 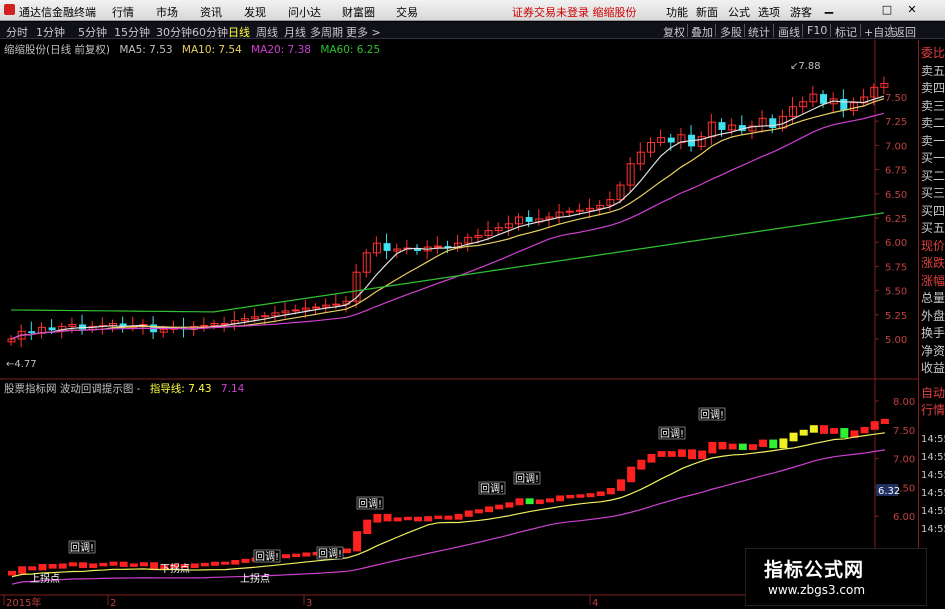 What do you see at coordinates (933, 298) in the screenshot?
I see `quote-field-label: 总量` at bounding box center [933, 298].